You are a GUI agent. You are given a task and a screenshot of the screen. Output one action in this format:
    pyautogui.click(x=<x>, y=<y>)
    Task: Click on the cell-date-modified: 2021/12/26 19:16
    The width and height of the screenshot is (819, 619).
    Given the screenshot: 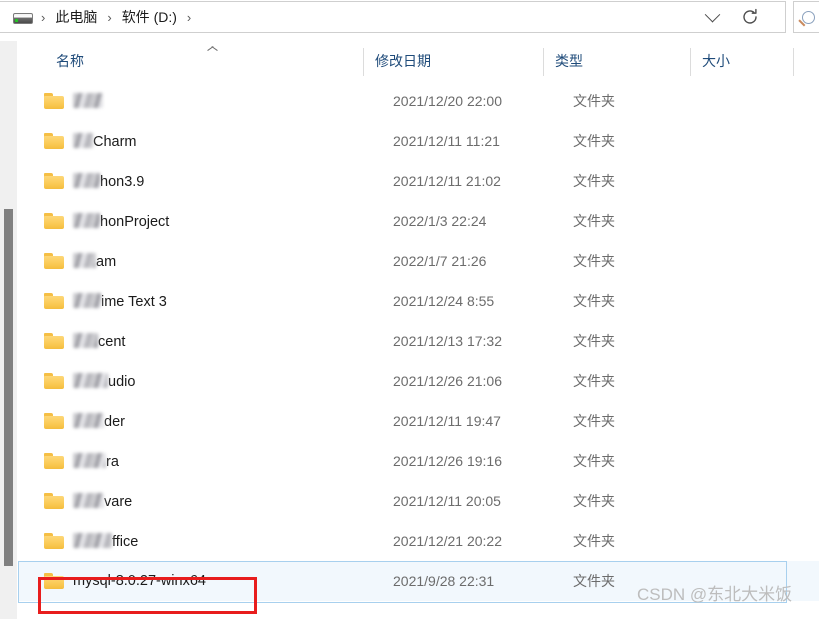 What is the action you would take?
    pyautogui.click(x=447, y=461)
    